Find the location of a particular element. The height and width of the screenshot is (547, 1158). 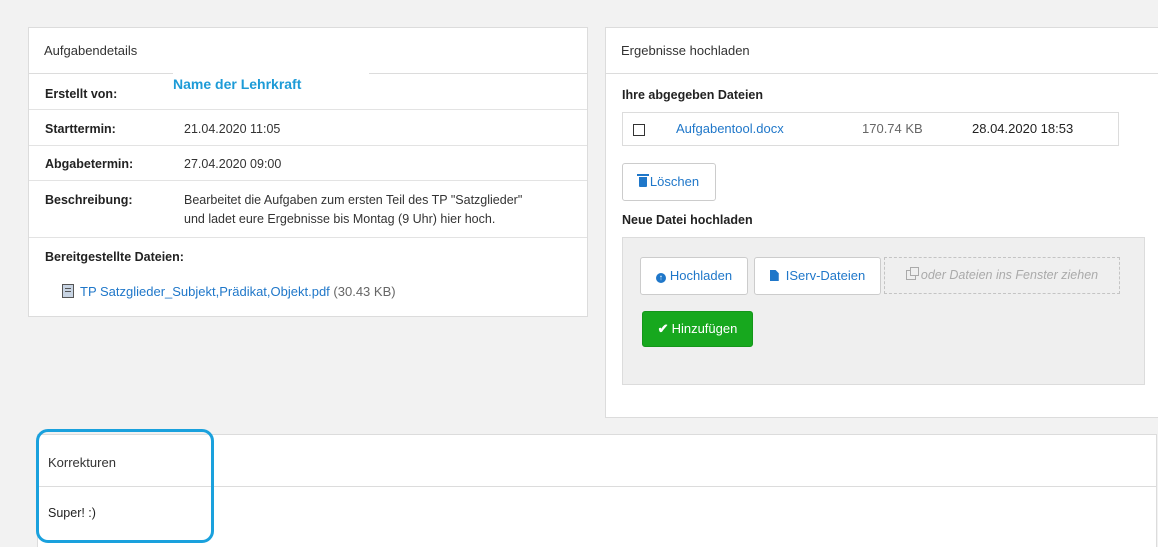

due-date-label: Abgabetermin: is located at coordinates (89, 164).